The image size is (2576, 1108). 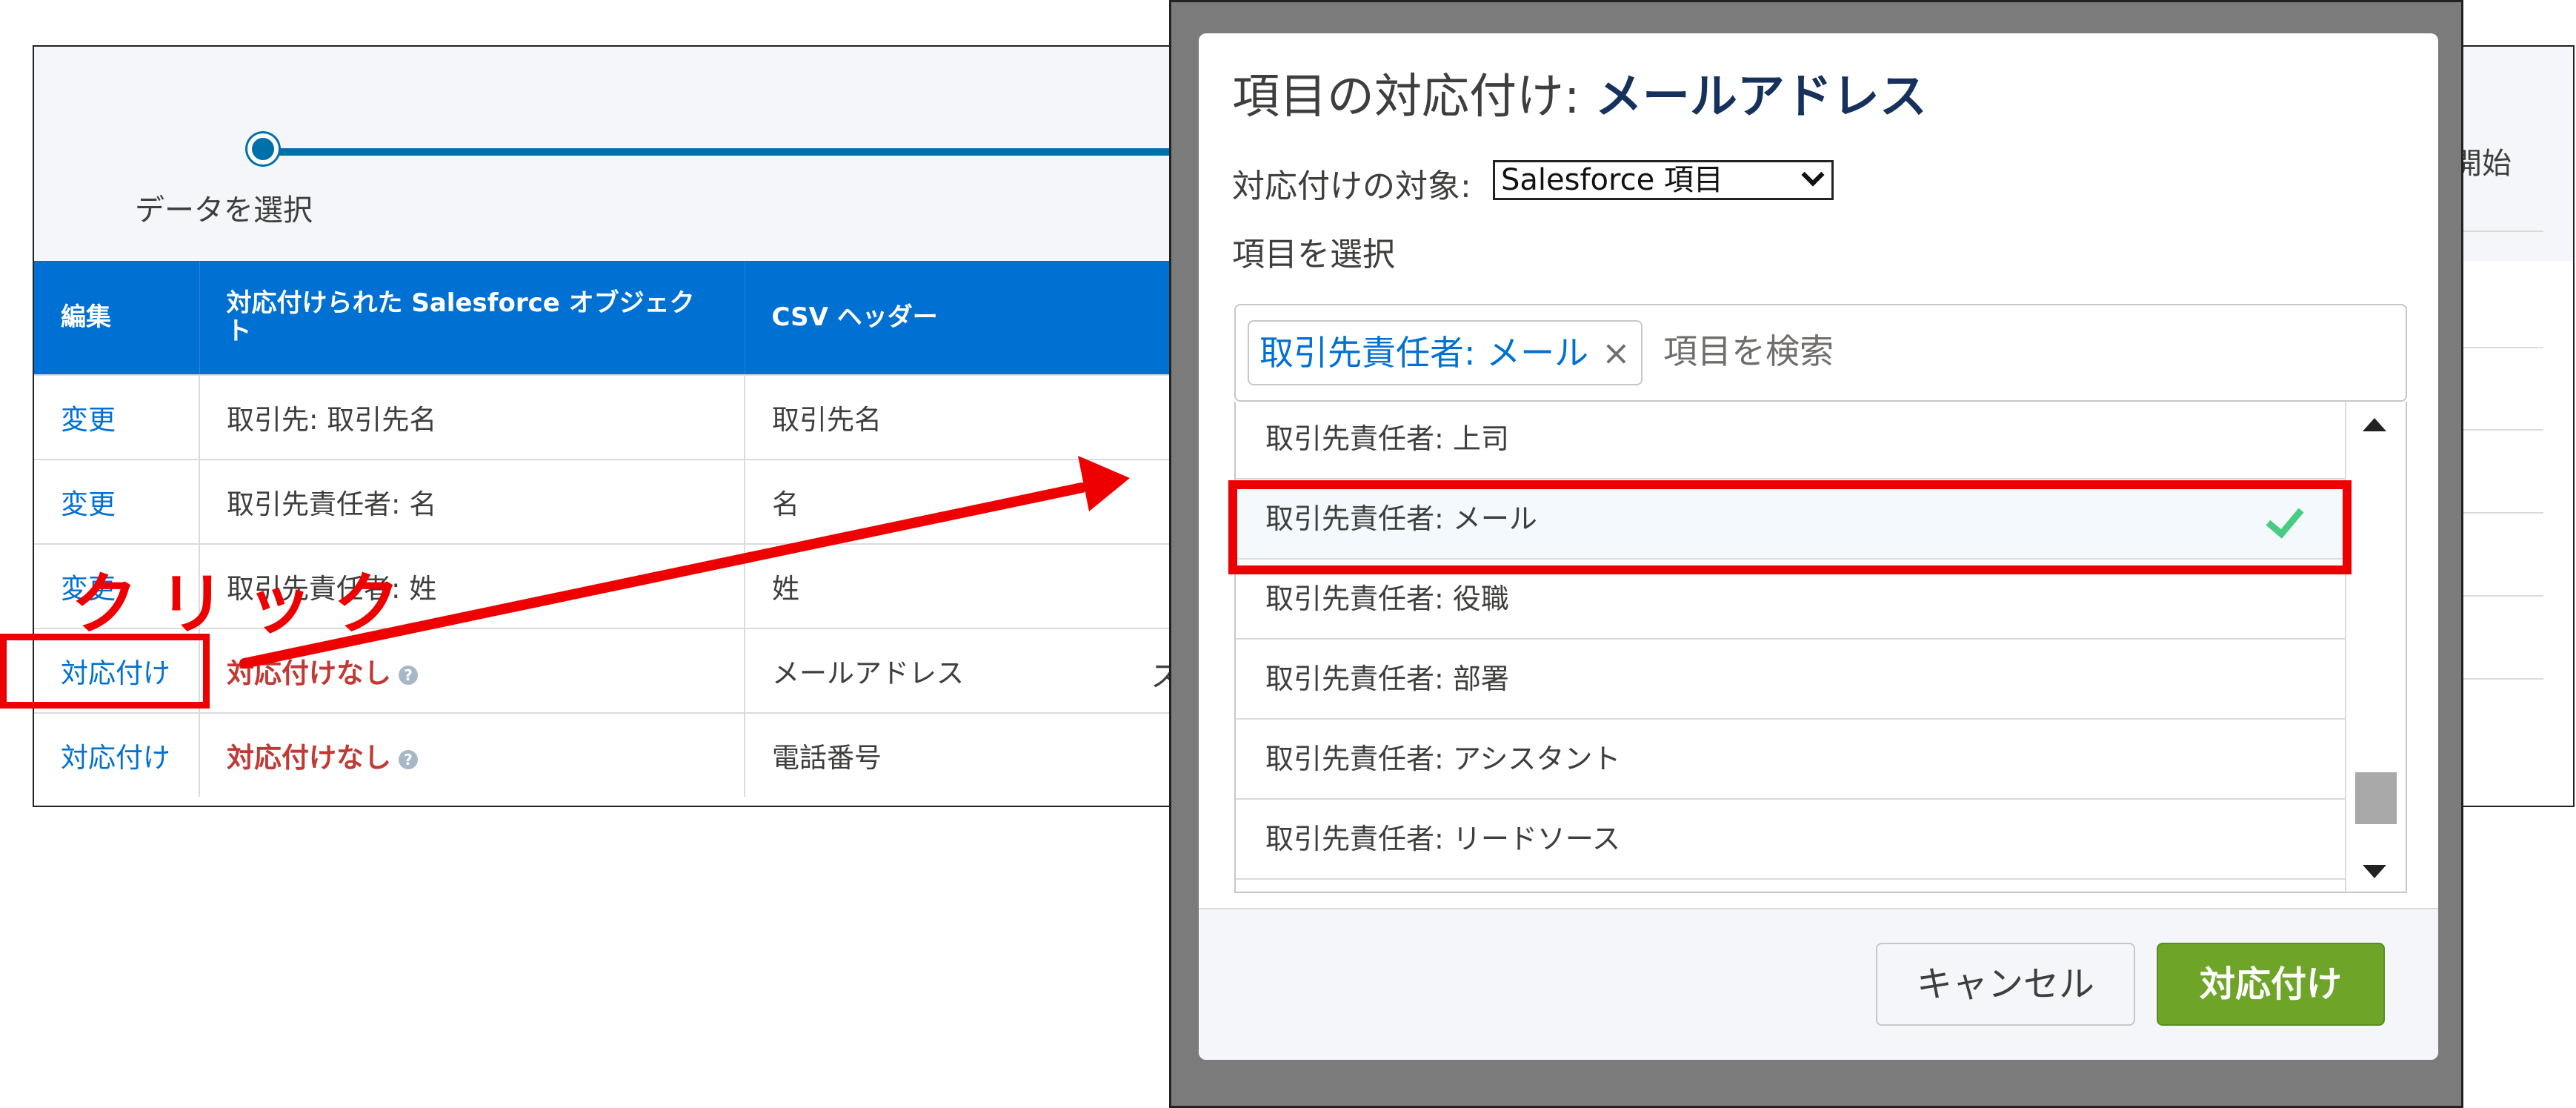 I want to click on annotation-arrow, so click(x=684, y=563).